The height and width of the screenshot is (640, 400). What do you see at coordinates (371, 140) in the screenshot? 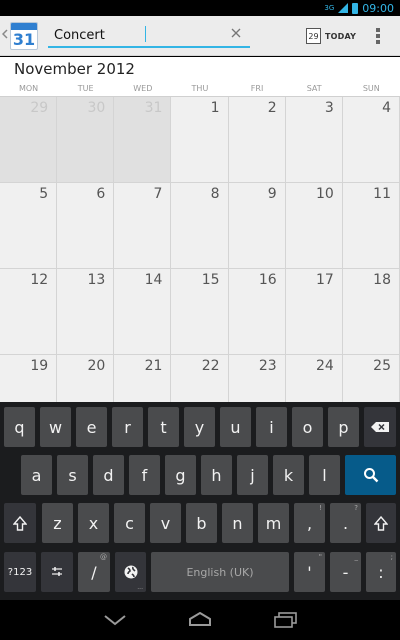
I see `day-cell: 4` at bounding box center [371, 140].